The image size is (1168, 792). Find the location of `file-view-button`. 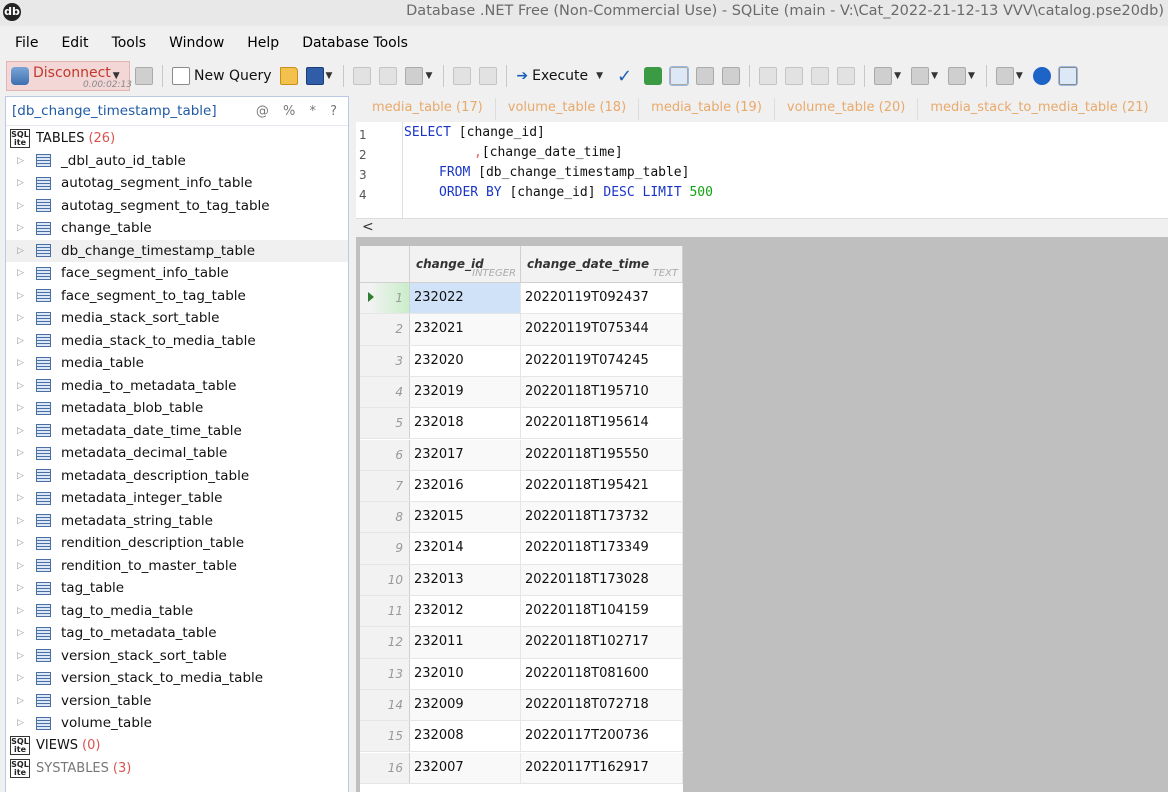

file-view-button is located at coordinates (731, 76).